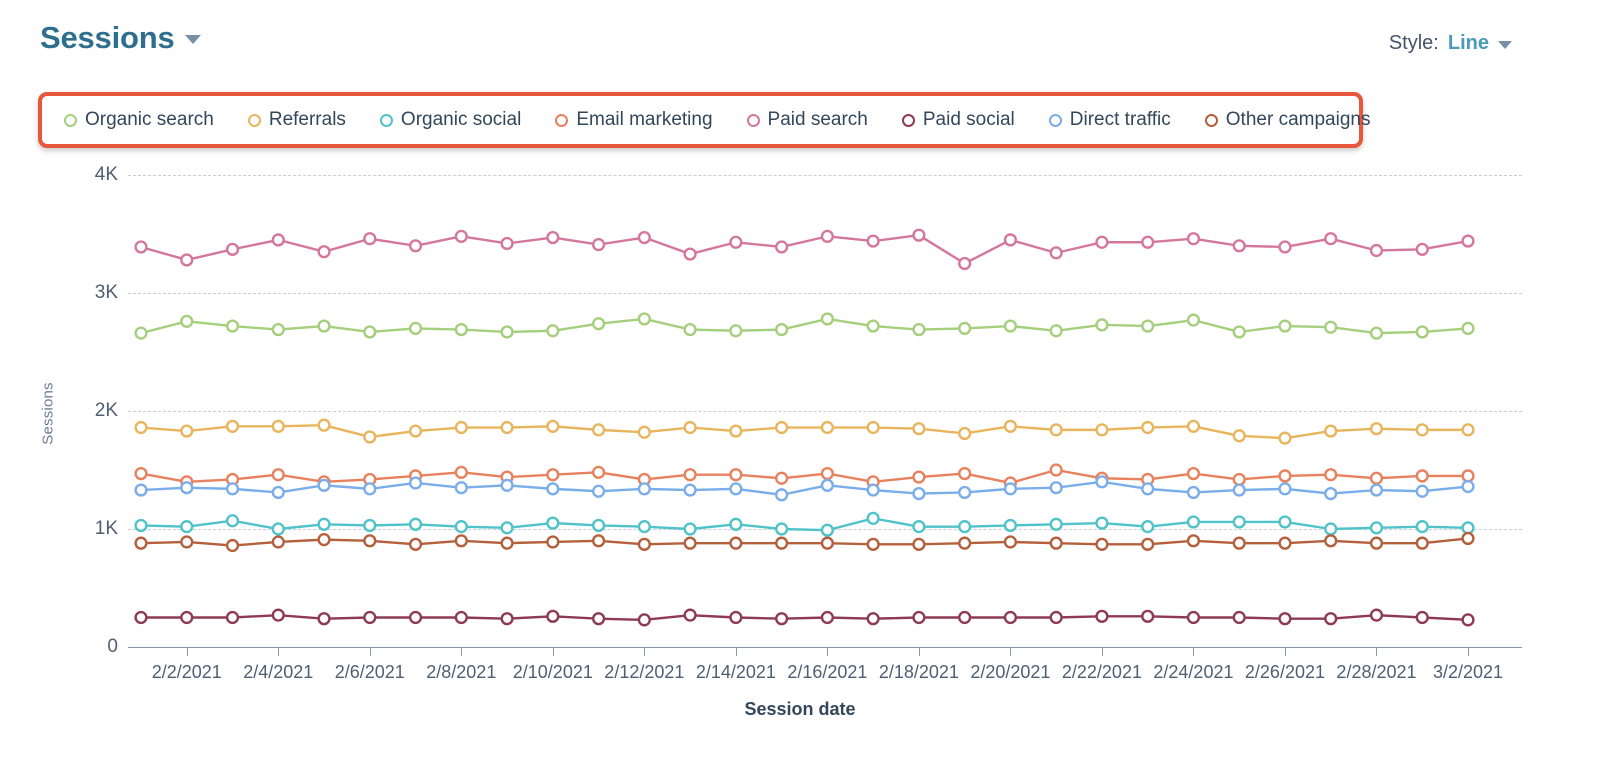 The height and width of the screenshot is (769, 1600). I want to click on series-paid-search, so click(804, 249).